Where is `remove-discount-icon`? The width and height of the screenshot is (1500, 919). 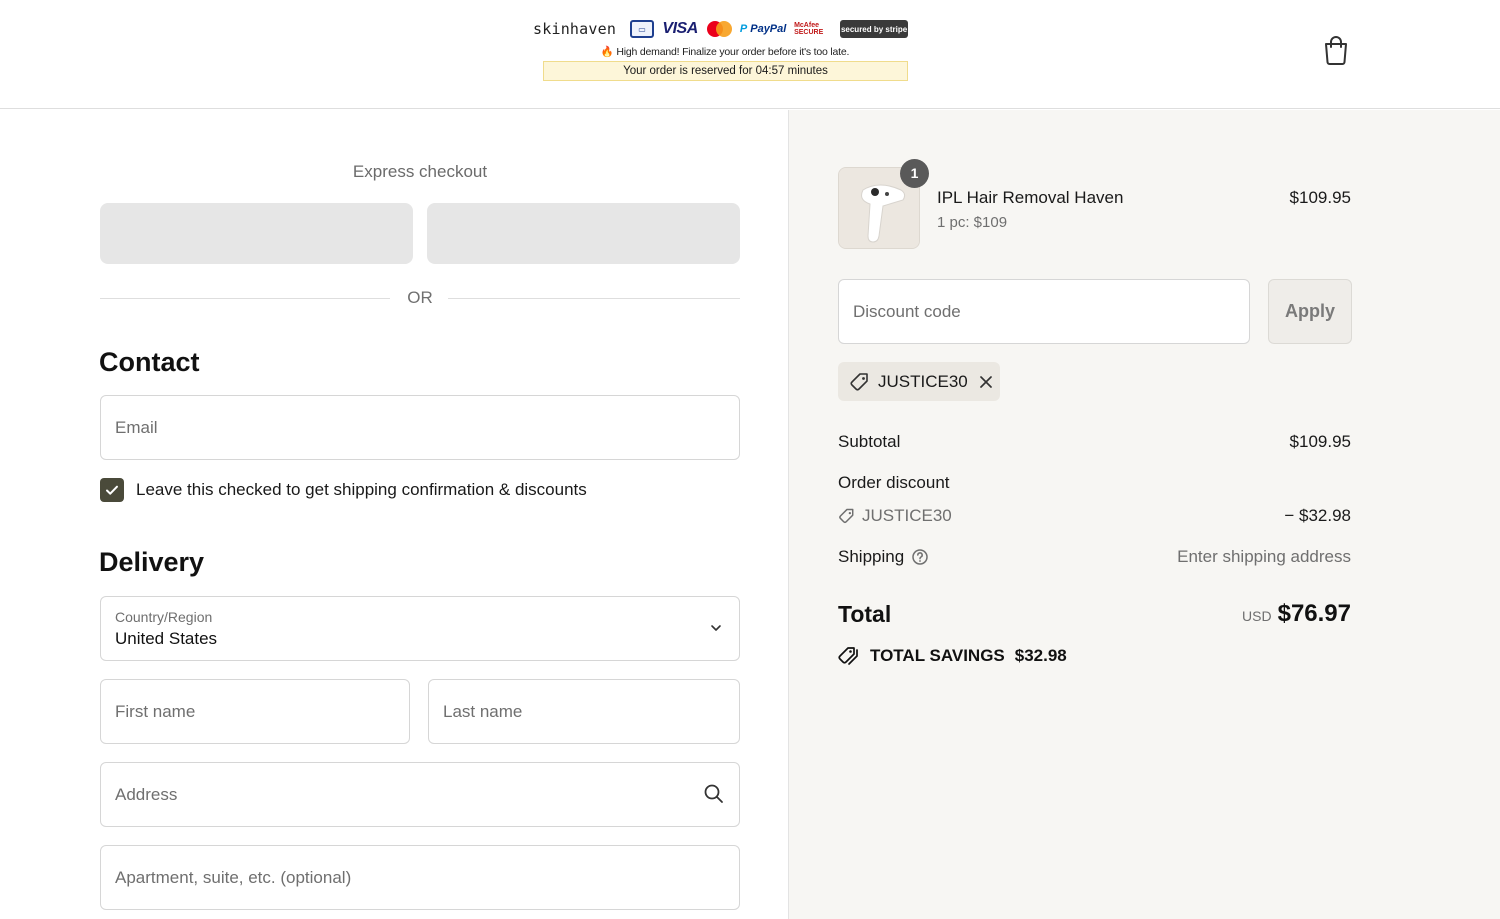
remove-discount-icon is located at coordinates (986, 382).